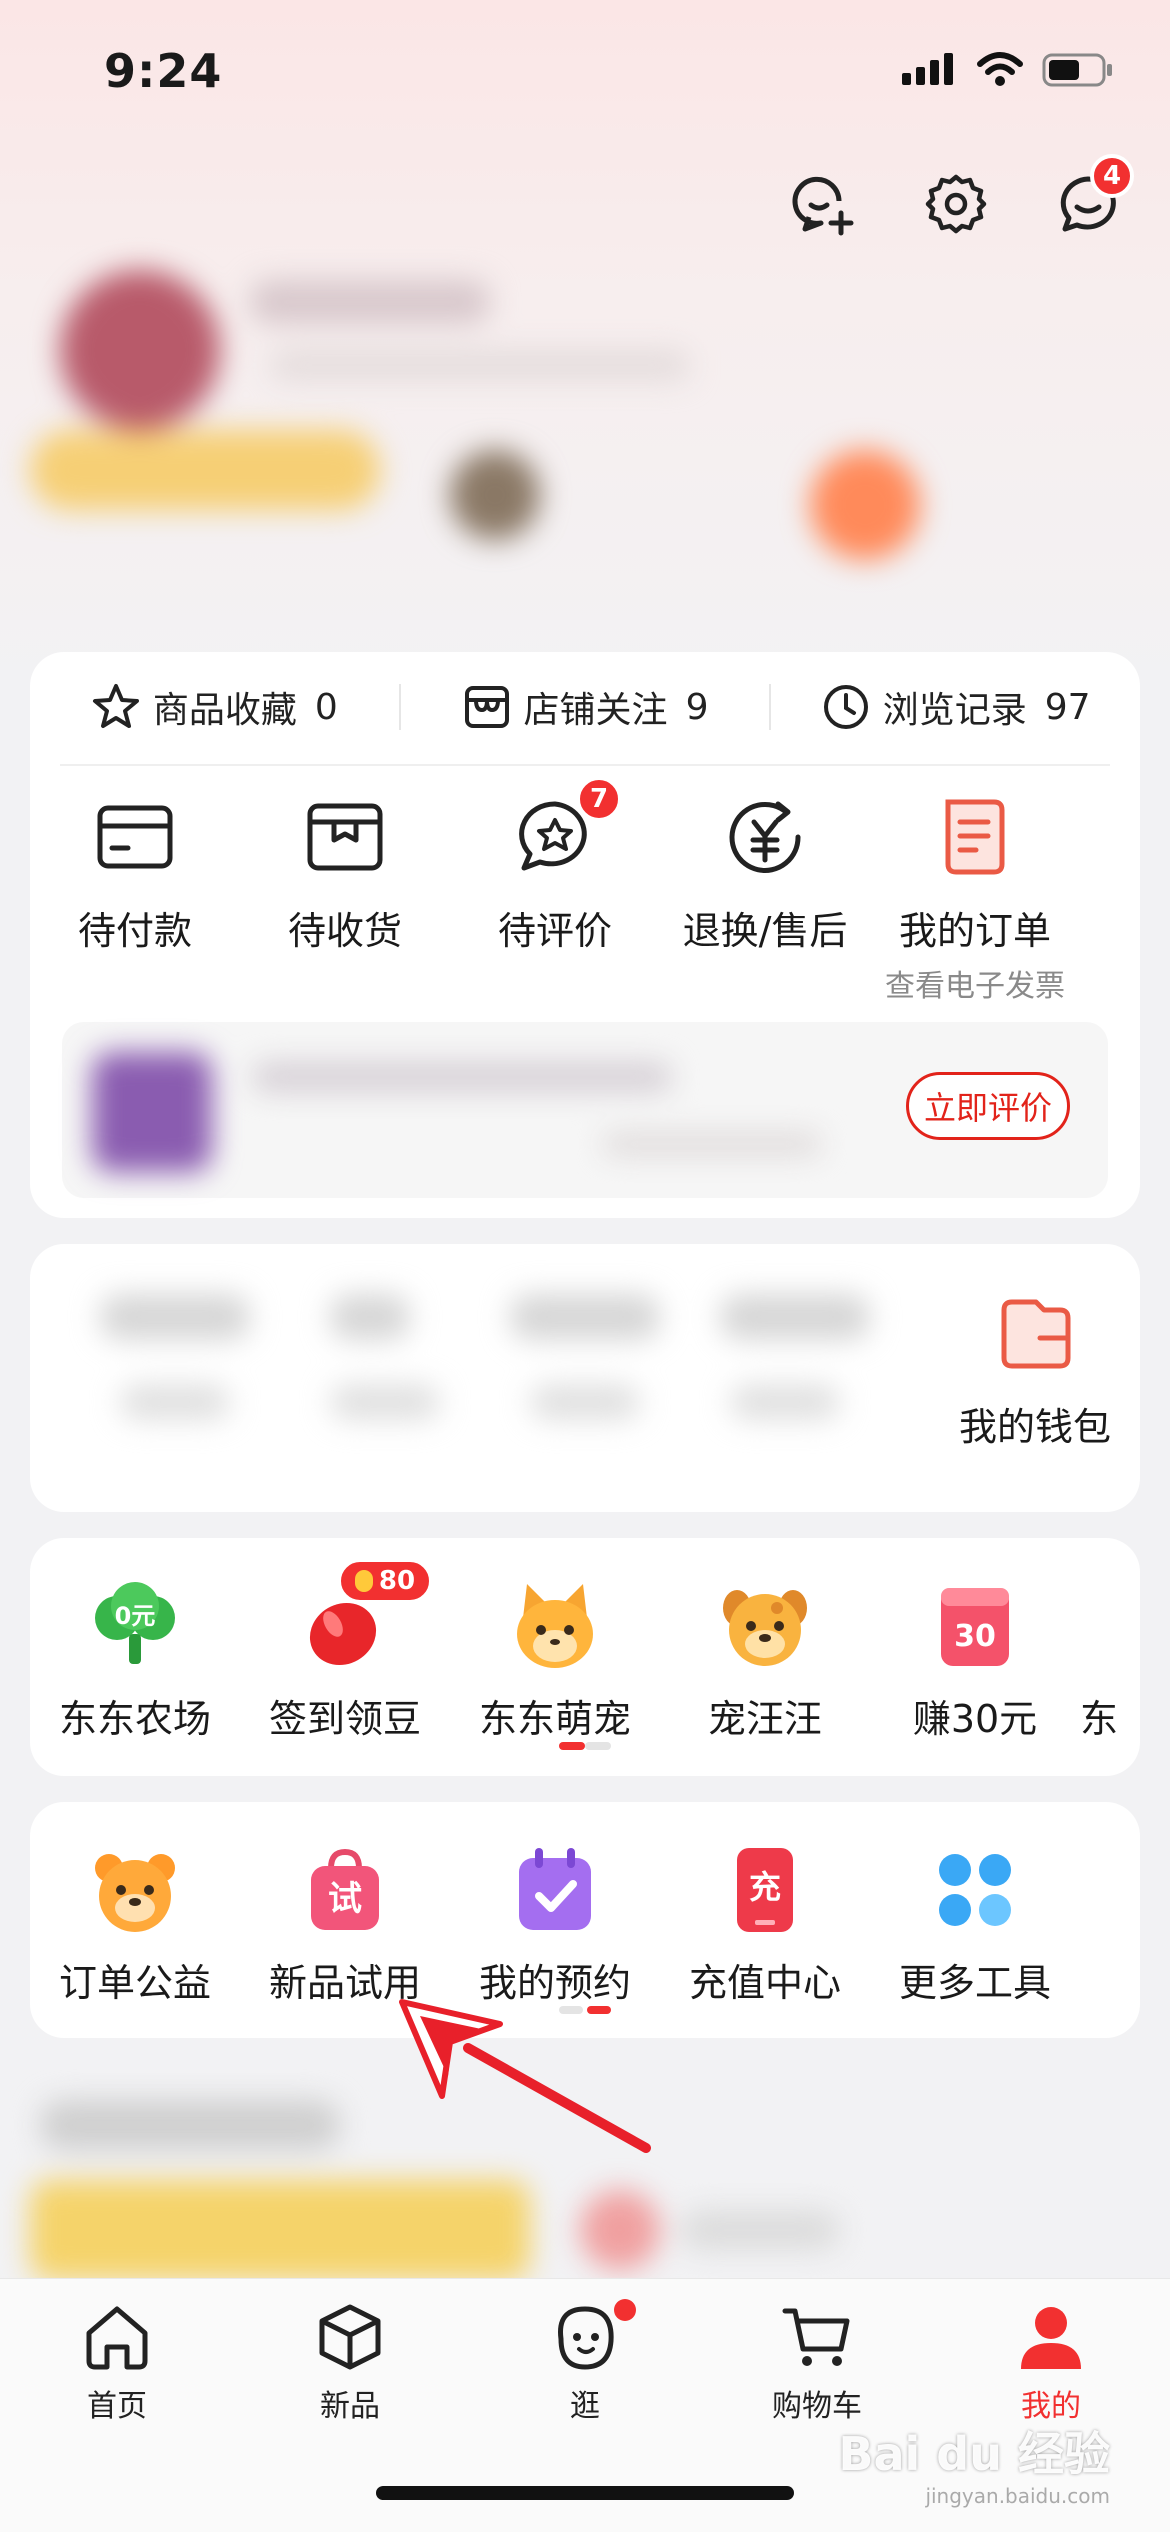  Describe the element at coordinates (554, 931) in the screenshot. I see `order-label: 待评价` at that location.